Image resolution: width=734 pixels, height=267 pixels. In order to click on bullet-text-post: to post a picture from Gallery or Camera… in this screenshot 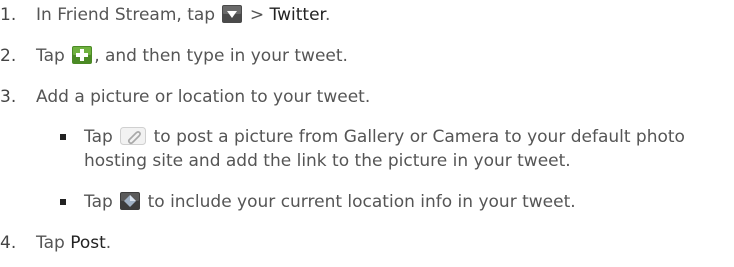, I will do `click(384, 149)`.